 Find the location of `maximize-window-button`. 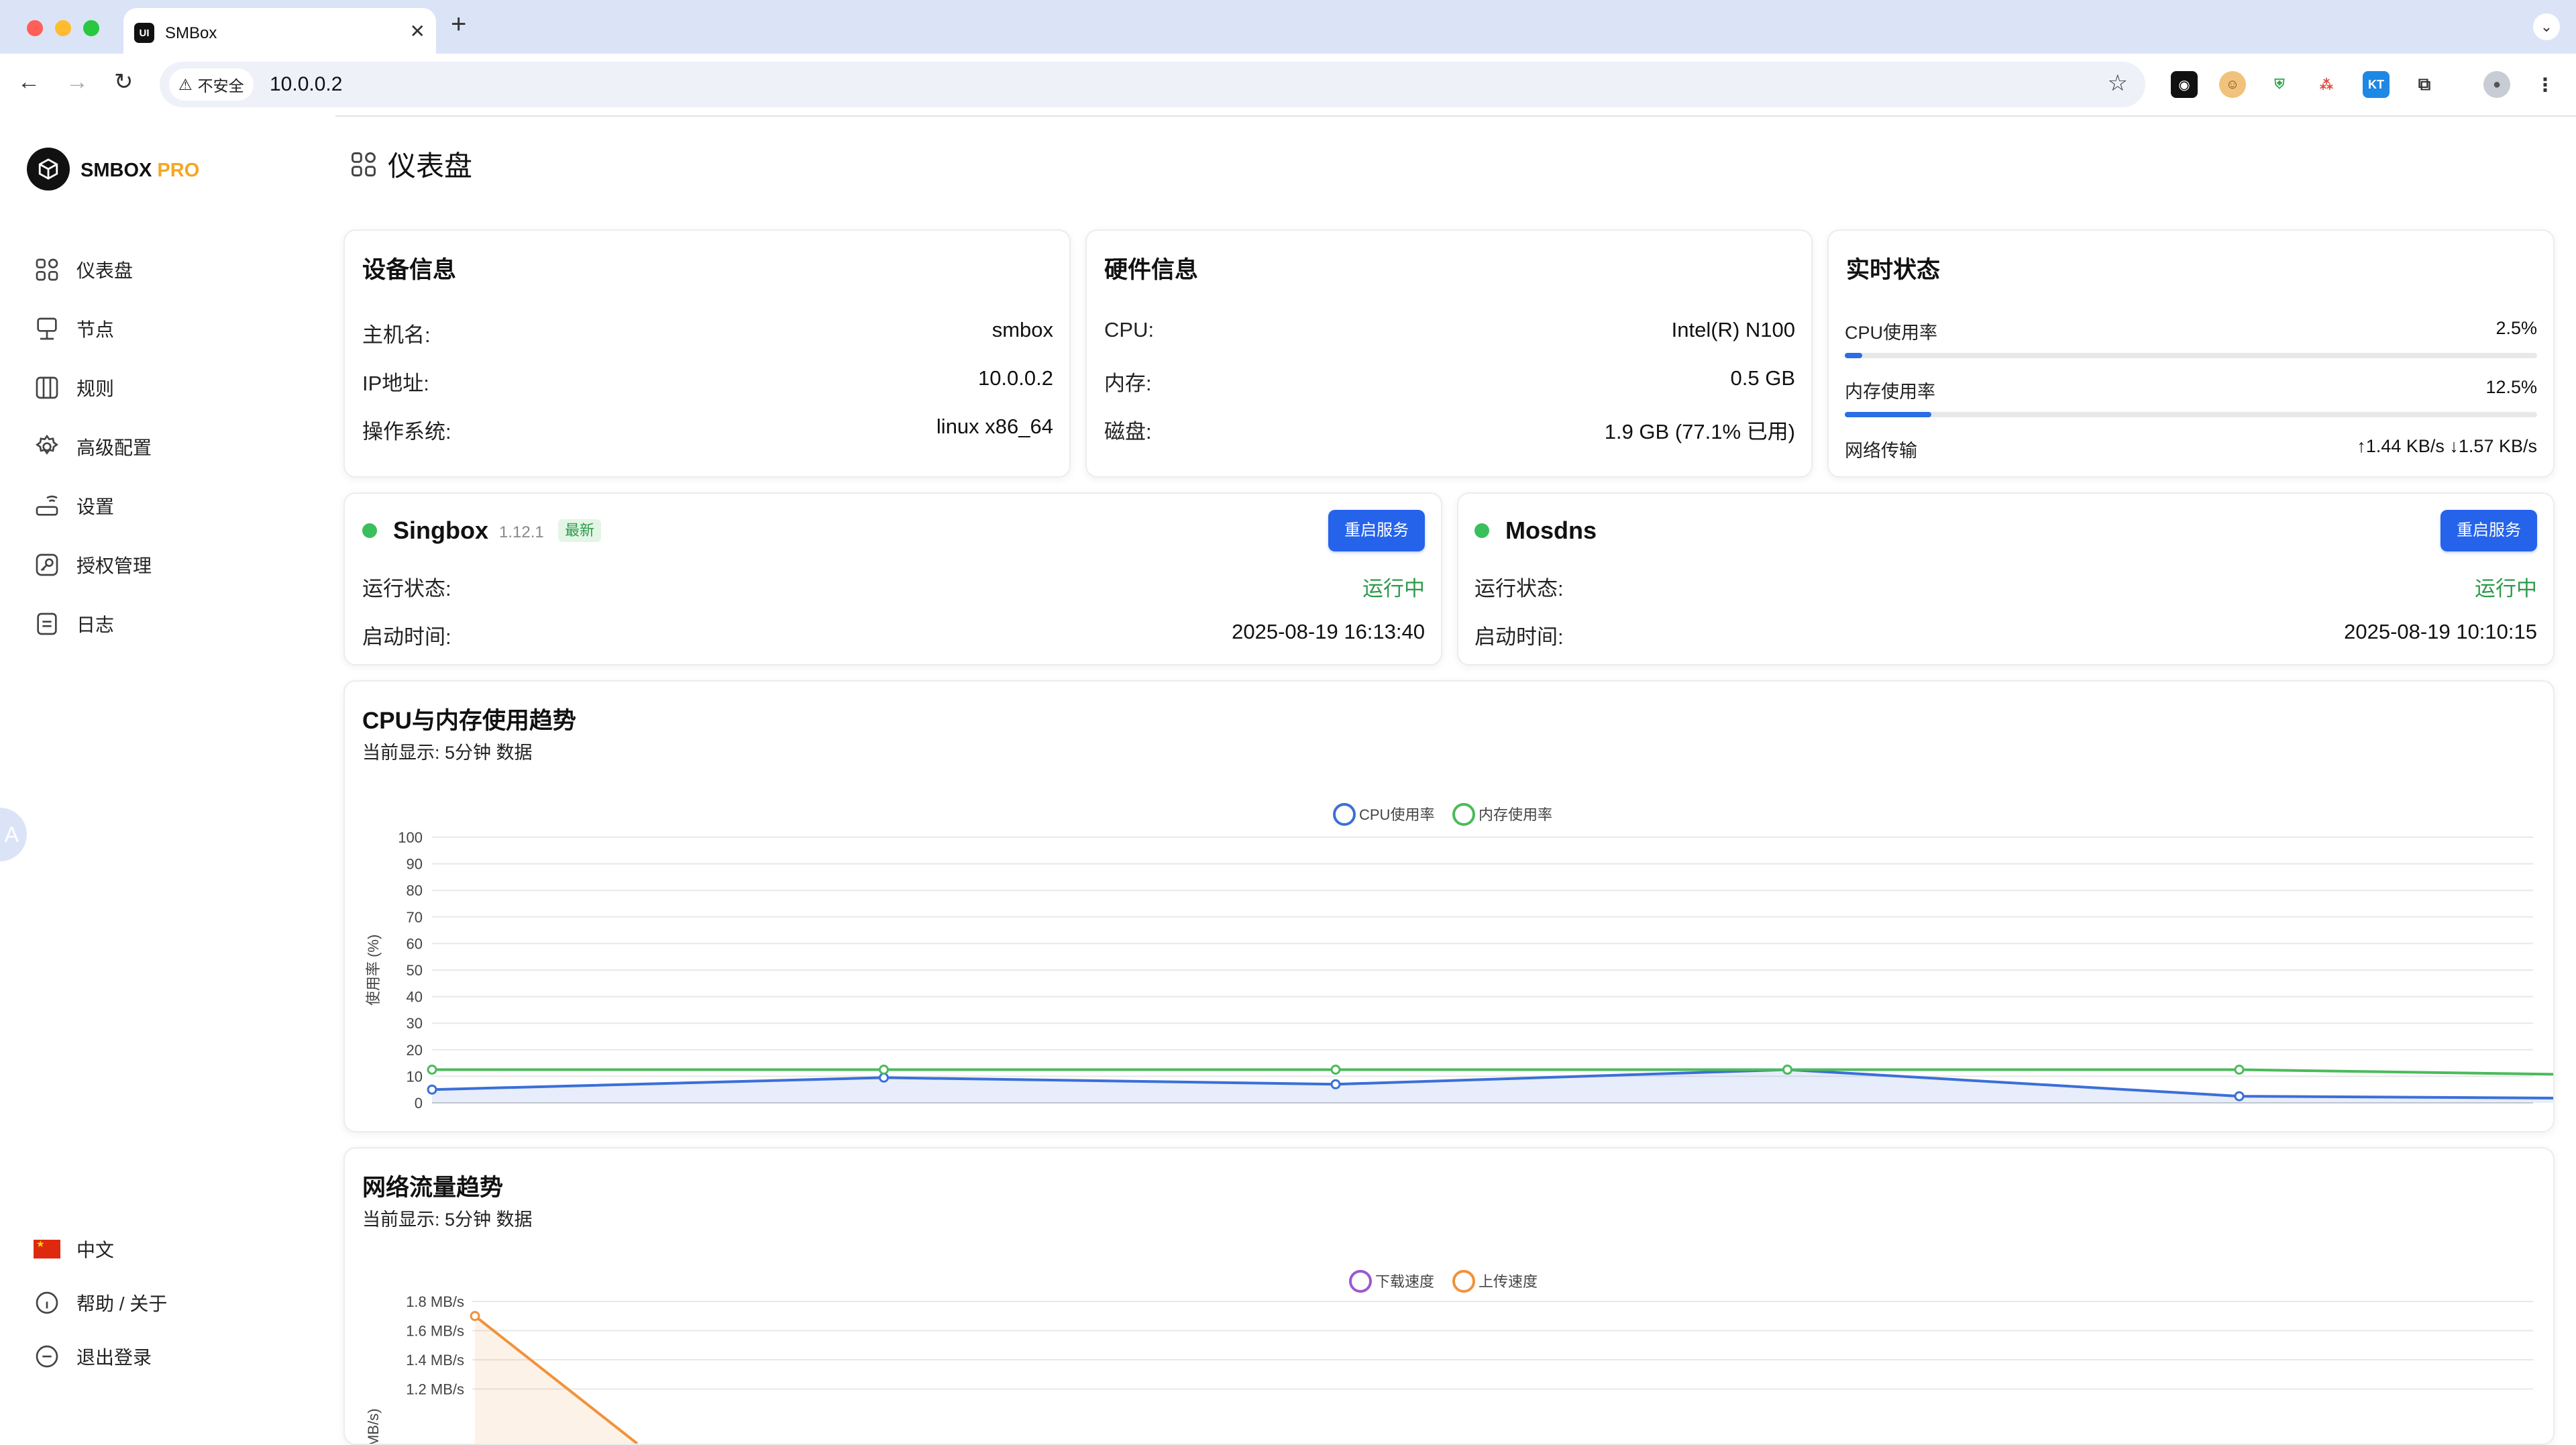

maximize-window-button is located at coordinates (91, 28).